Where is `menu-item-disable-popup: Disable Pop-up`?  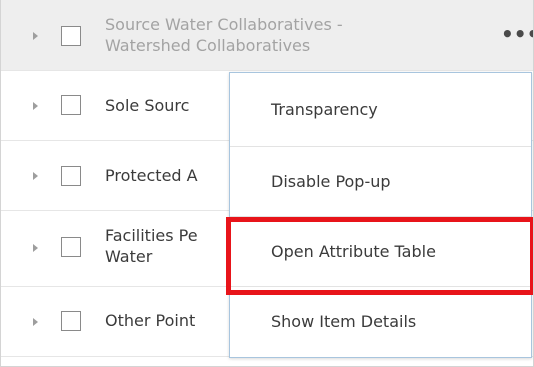
menu-item-disable-popup: Disable Pop-up is located at coordinates (380, 182).